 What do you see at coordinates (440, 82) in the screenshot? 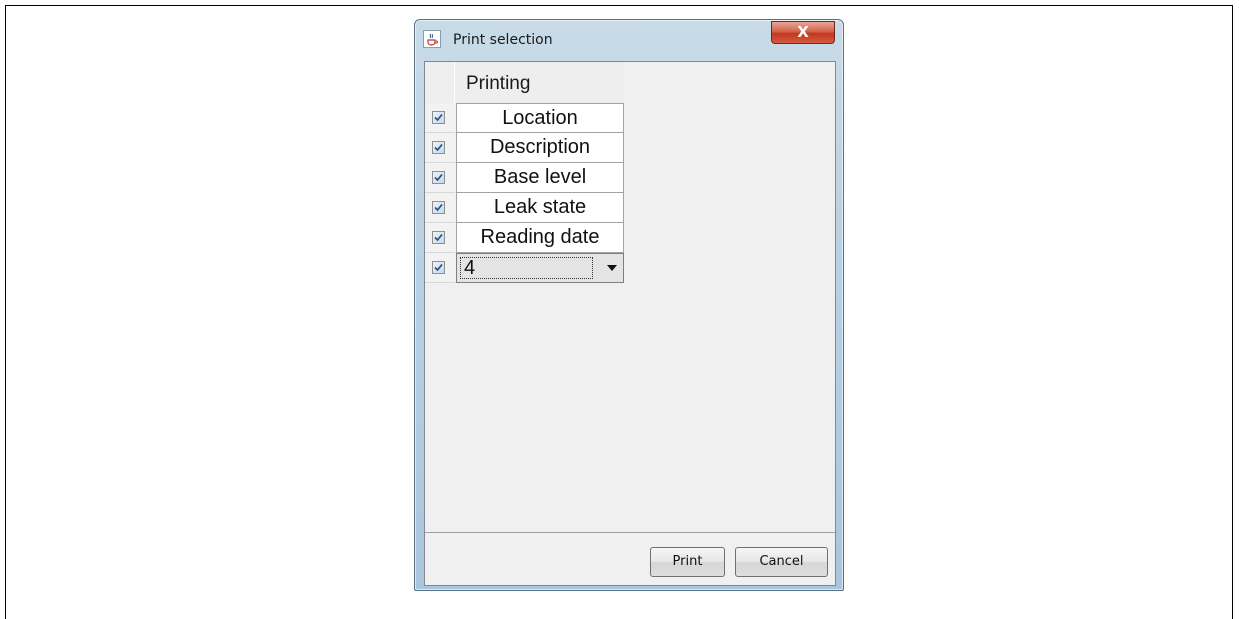
I see `header-checkbox-column` at bounding box center [440, 82].